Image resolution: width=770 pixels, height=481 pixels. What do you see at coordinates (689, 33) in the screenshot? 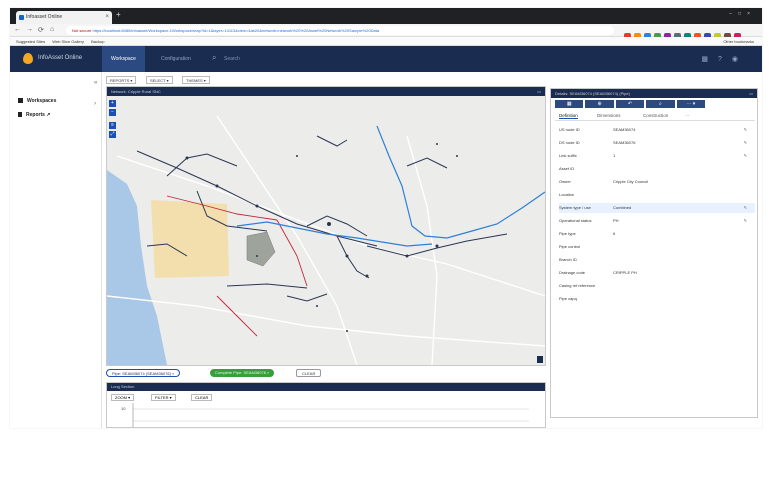
I see `extension-icons` at bounding box center [689, 33].